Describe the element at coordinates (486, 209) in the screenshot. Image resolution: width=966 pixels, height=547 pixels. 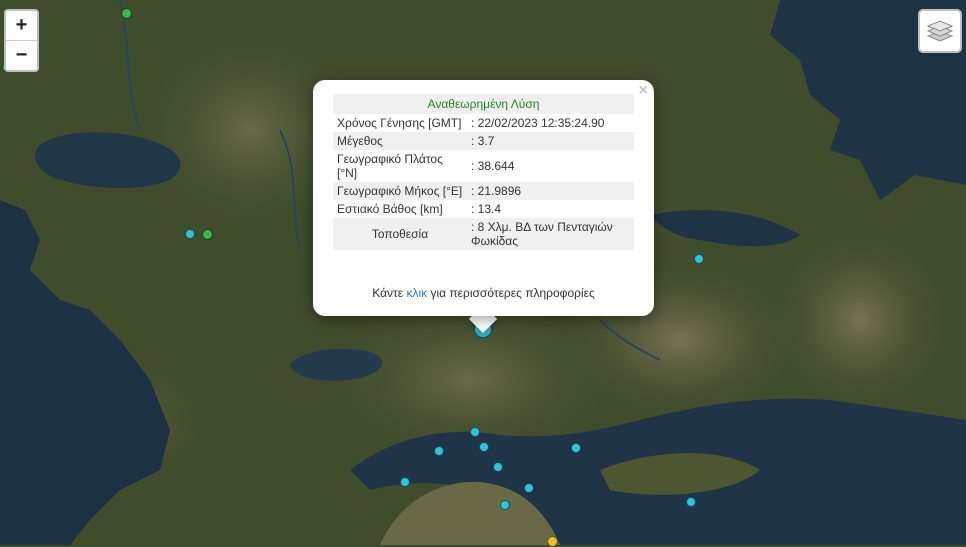
I see `depth-value: : 13.4` at that location.